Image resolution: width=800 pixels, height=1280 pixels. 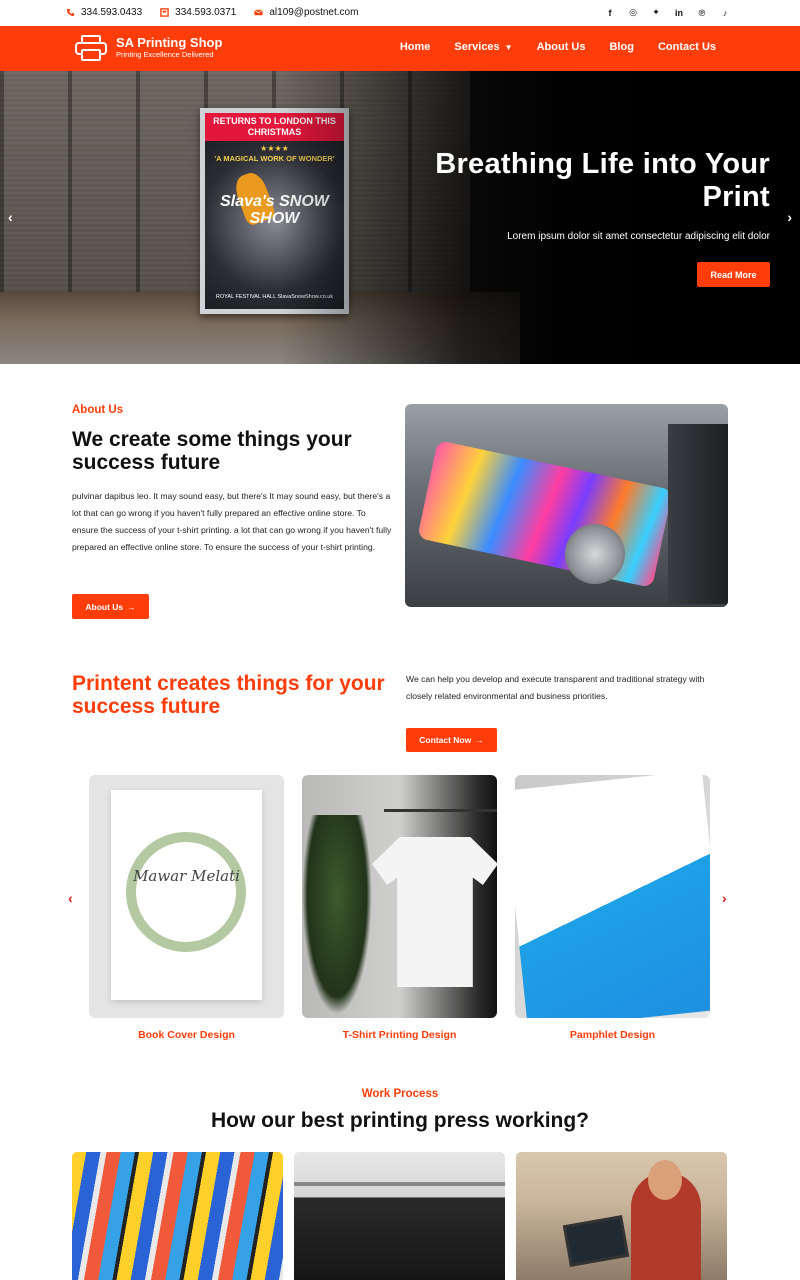 I want to click on service-card-pamphlet, so click(x=612, y=896).